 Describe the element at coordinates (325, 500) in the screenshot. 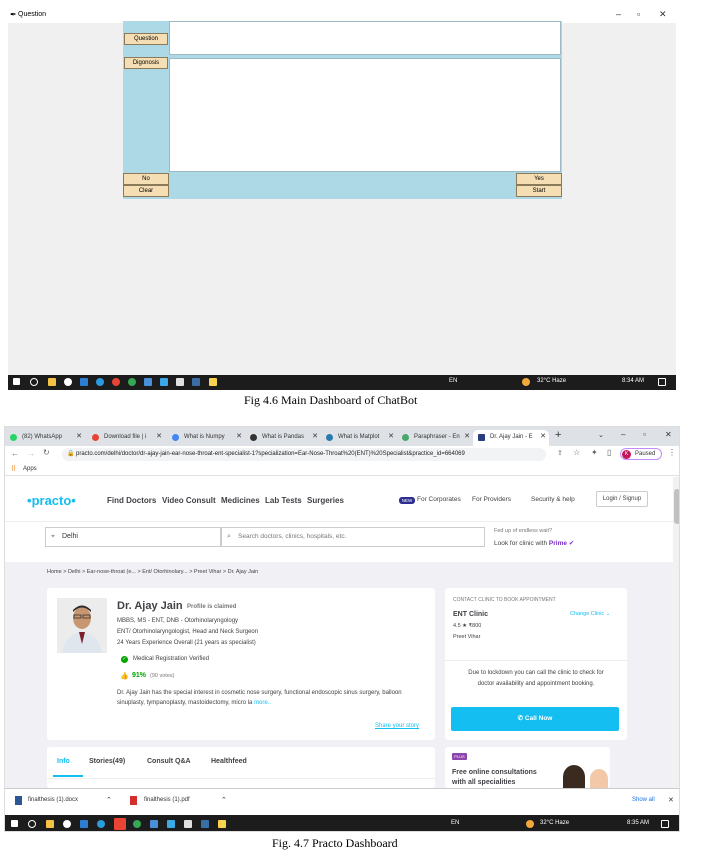

I see `nav-surgeries: Surgeries` at that location.